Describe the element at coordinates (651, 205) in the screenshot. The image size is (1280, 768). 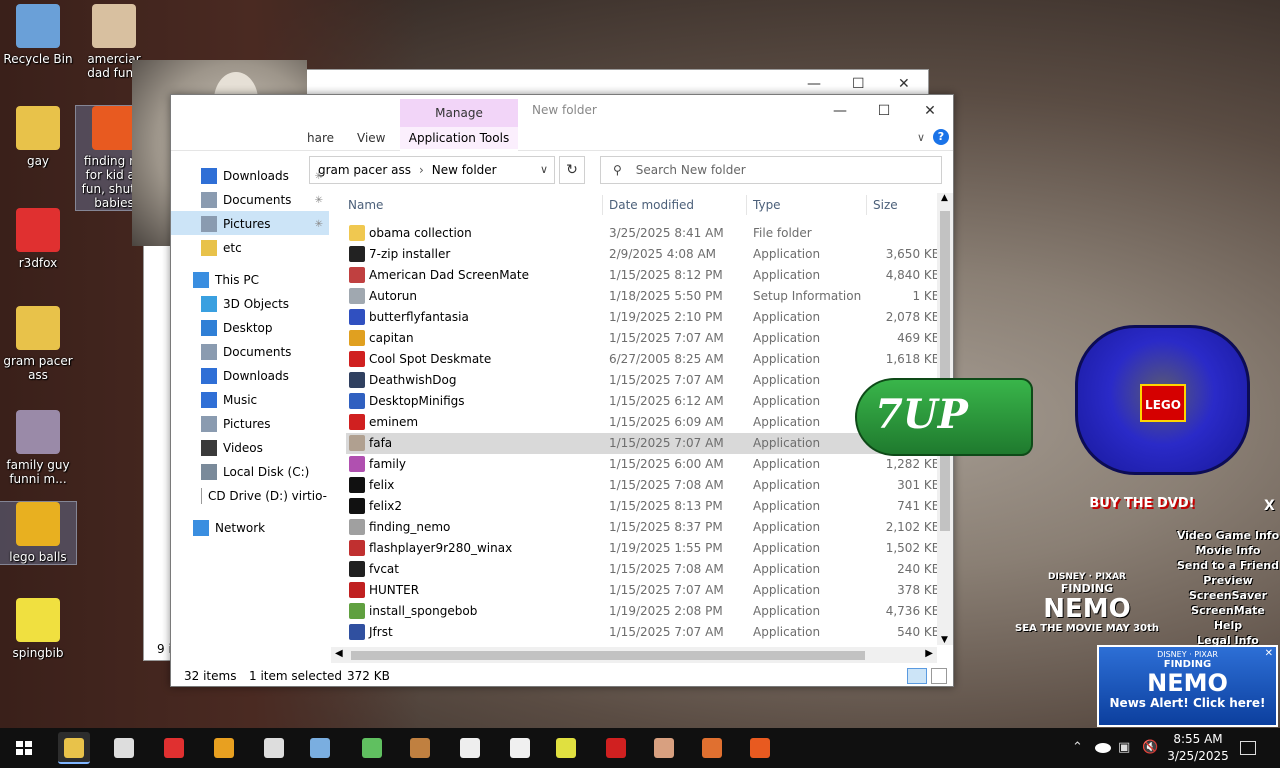
I see `column-date: Date modified` at that location.